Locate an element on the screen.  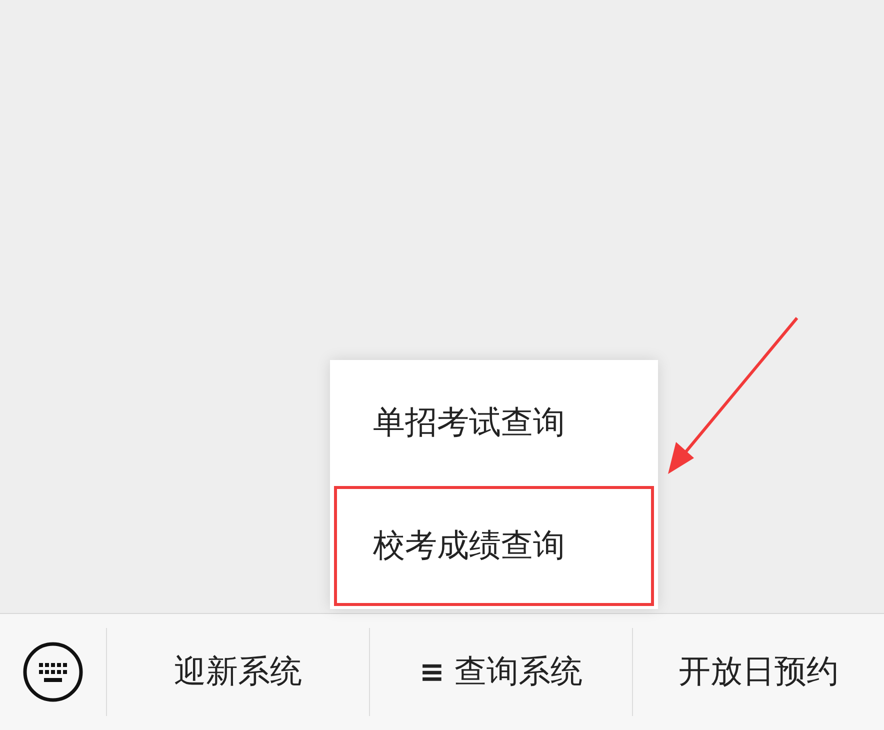
menu-item: 校考成绩查询 is located at coordinates (494, 546).